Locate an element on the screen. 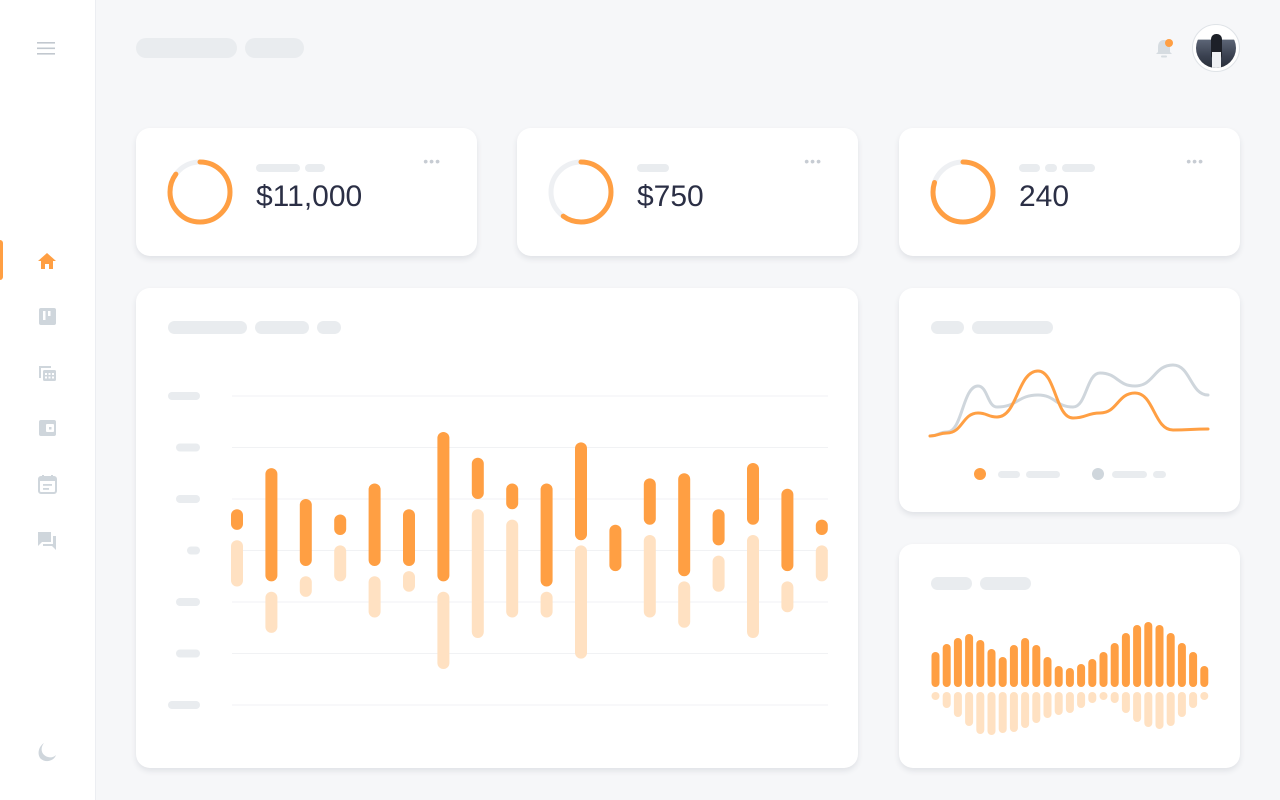 The image size is (1280, 800). hamburger-icon is located at coordinates (46, 48).